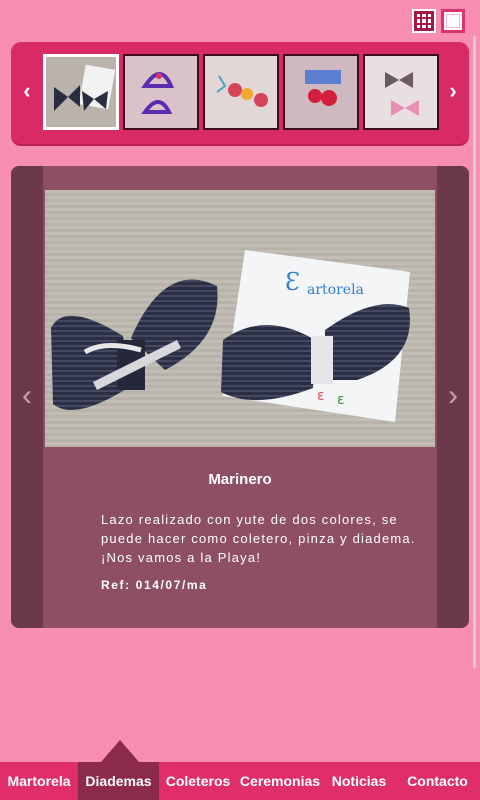 The image size is (480, 800). I want to click on thumbnail-red-hairclip, so click(321, 92).